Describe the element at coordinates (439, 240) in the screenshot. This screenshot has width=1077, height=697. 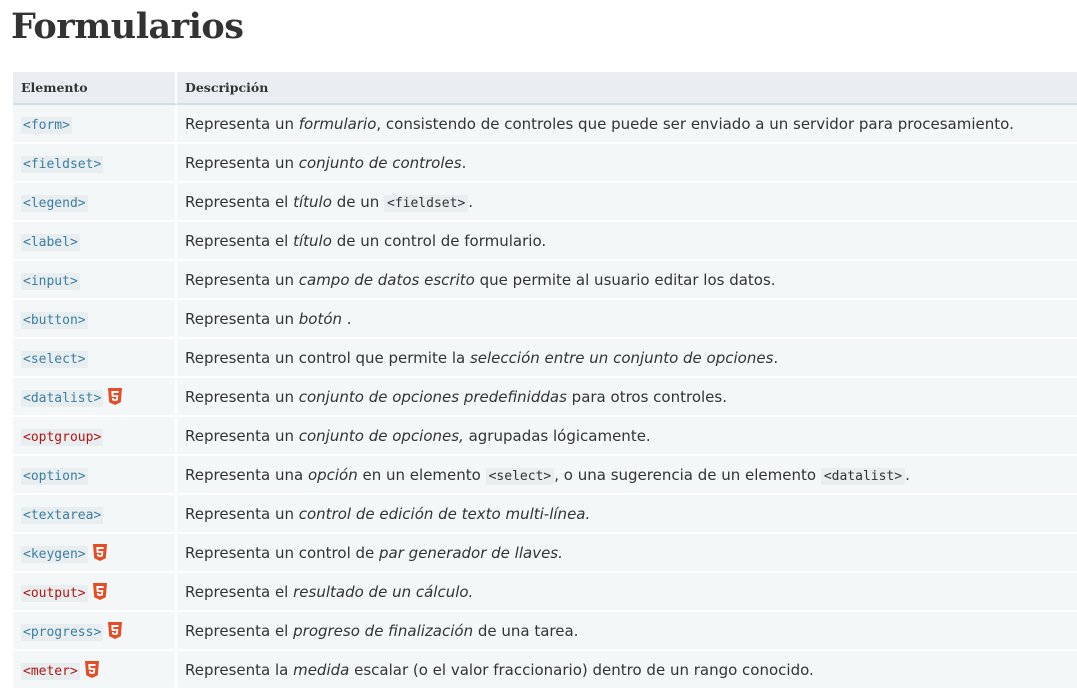
I see `description-text: de un control de formulario.` at that location.